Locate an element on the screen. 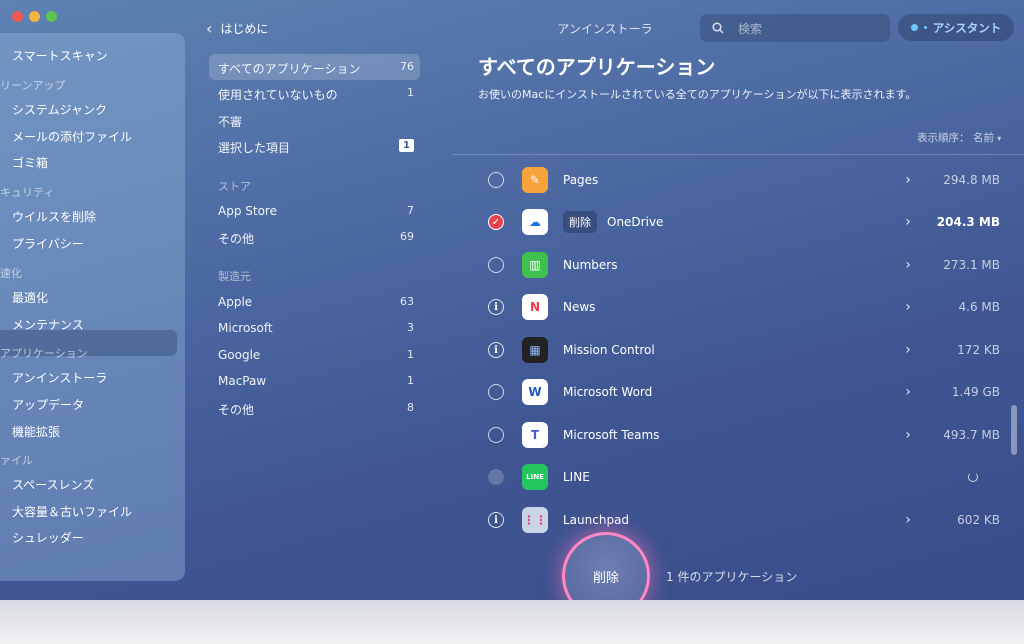 This screenshot has width=1024, height=644. filter-item-count: 63 is located at coordinates (407, 301).